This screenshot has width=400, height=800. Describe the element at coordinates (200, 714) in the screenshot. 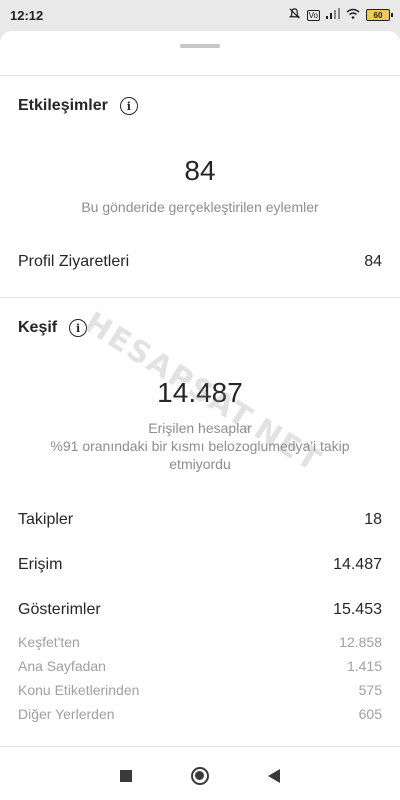

I see `sub-row-other: Diğer Yerlerden 605` at that location.